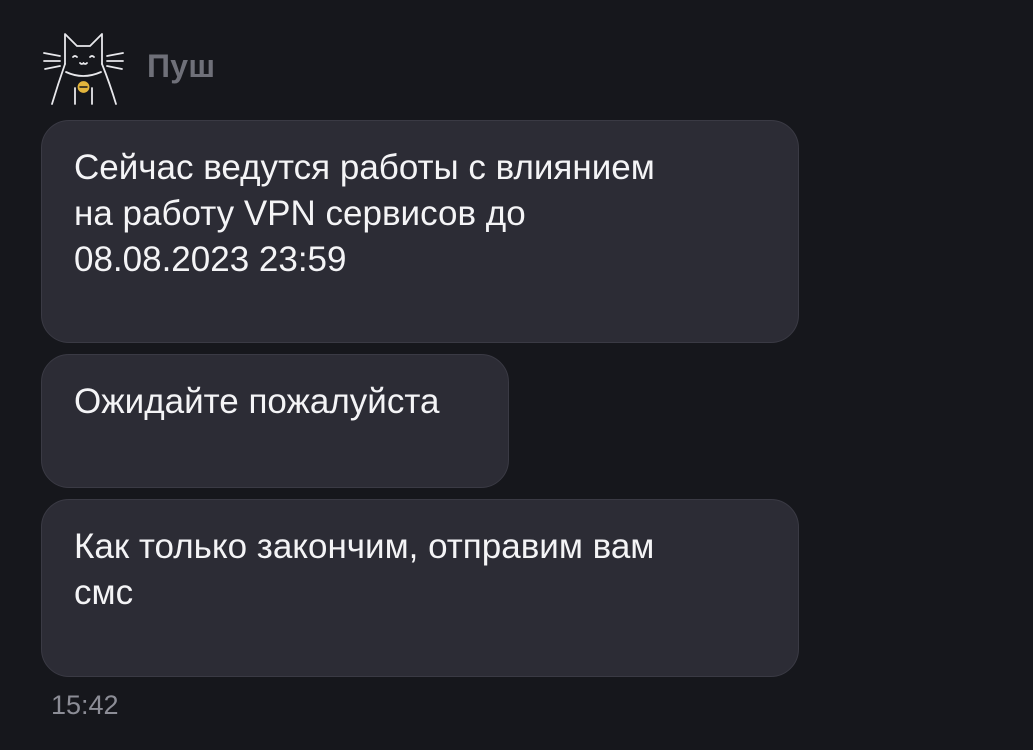 This screenshot has width=1033, height=750. Describe the element at coordinates (83, 69) in the screenshot. I see `cat-icon` at that location.